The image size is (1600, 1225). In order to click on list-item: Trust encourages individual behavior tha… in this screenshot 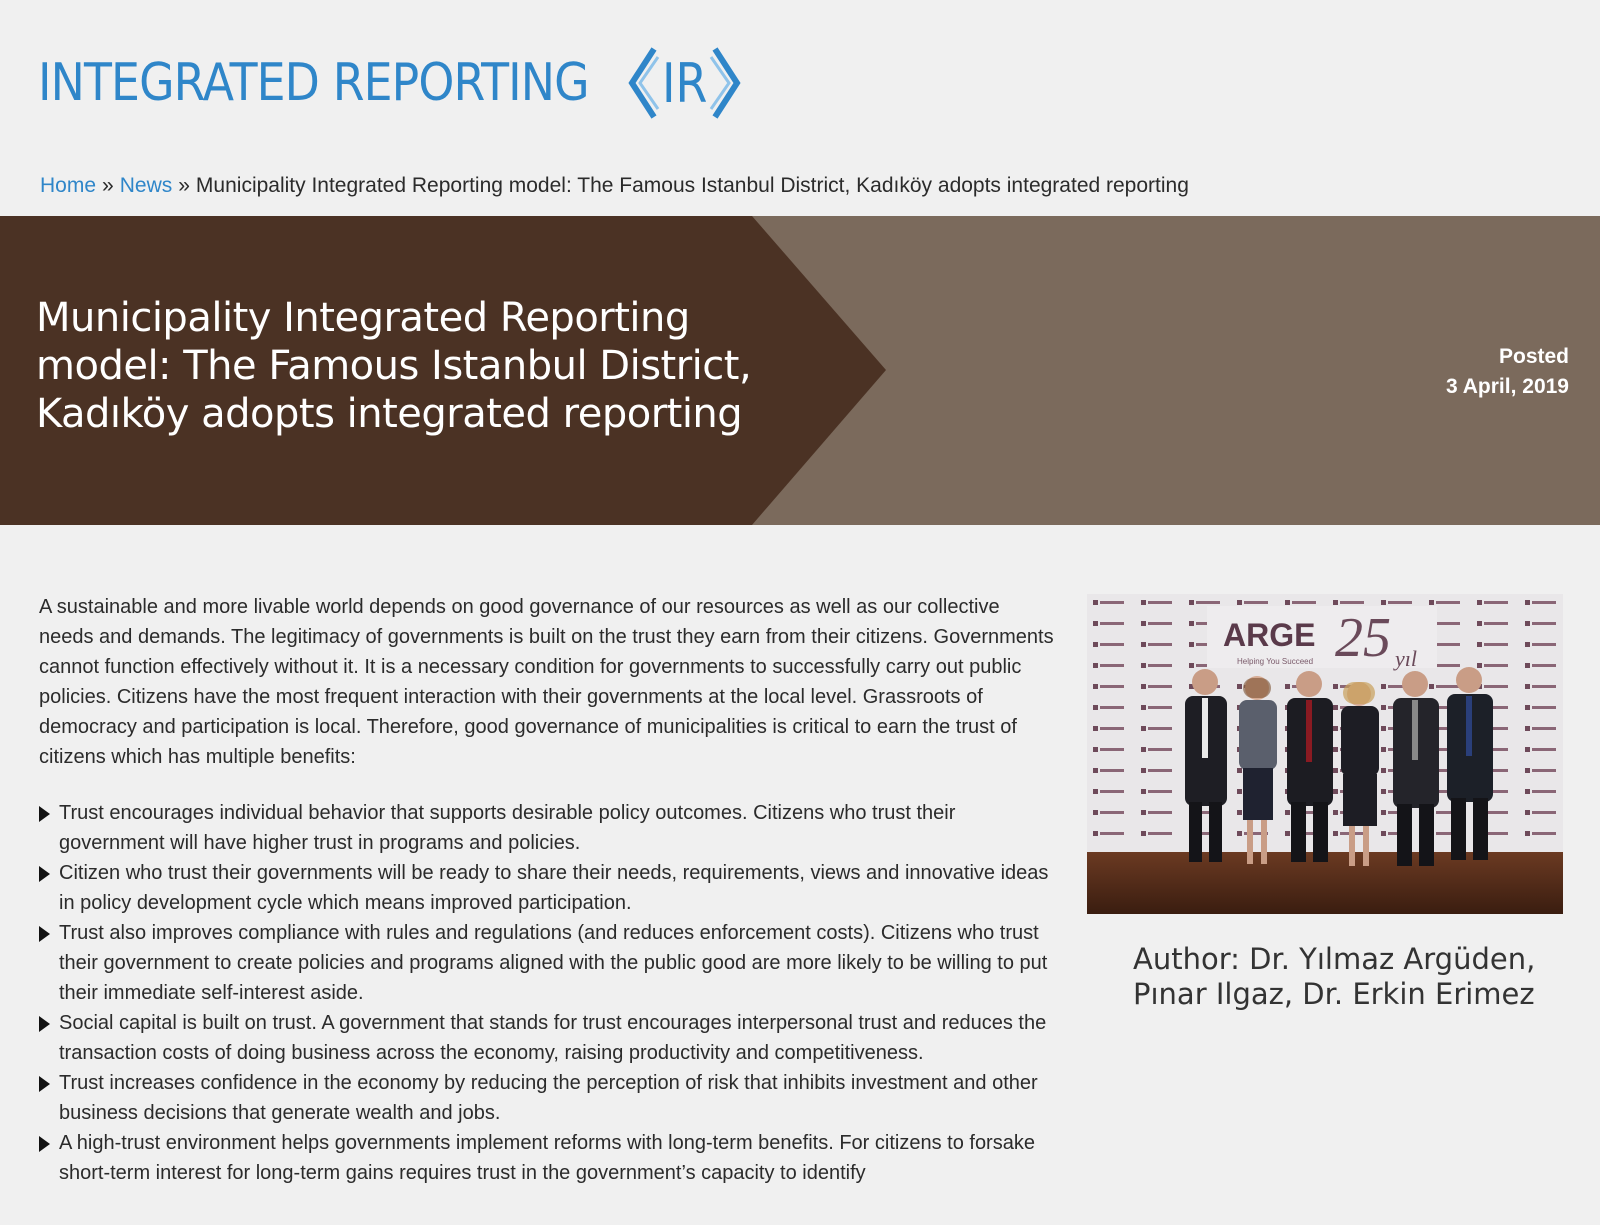, I will do `click(549, 828)`.